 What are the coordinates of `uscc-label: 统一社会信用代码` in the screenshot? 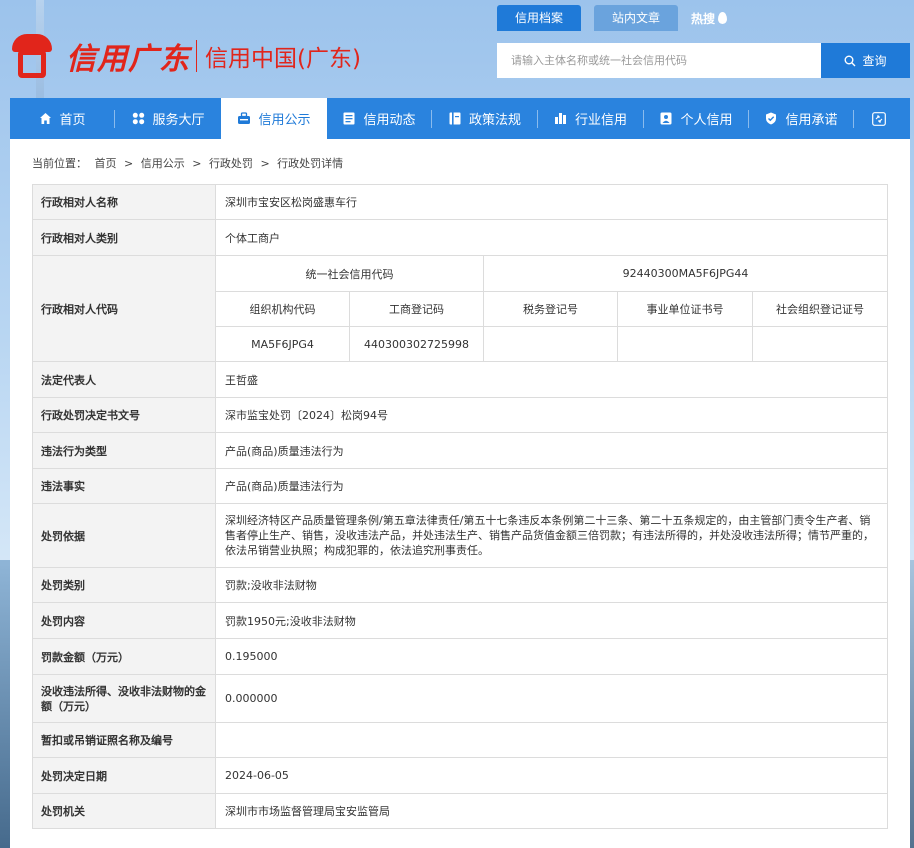 It's located at (349, 273).